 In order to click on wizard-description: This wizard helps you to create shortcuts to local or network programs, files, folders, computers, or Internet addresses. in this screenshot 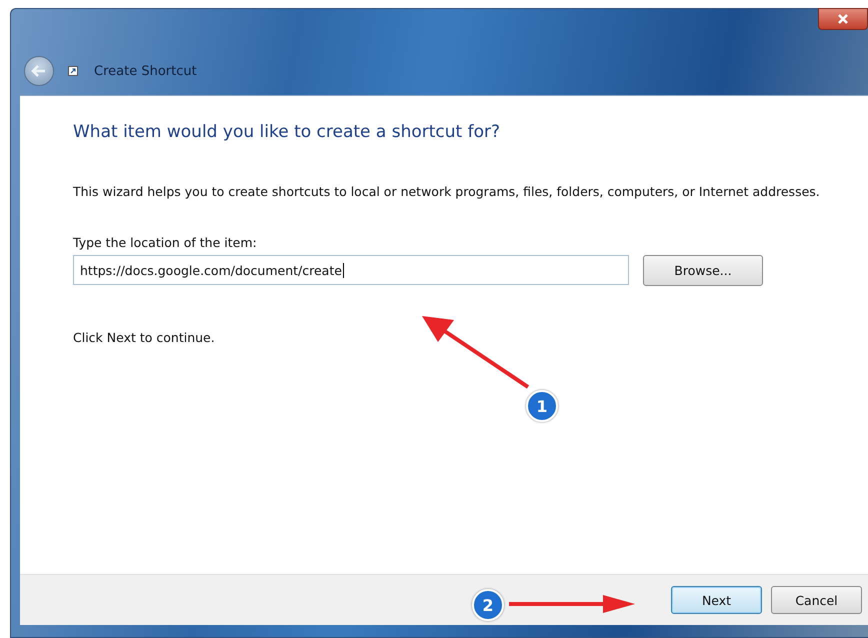, I will do `click(447, 192)`.